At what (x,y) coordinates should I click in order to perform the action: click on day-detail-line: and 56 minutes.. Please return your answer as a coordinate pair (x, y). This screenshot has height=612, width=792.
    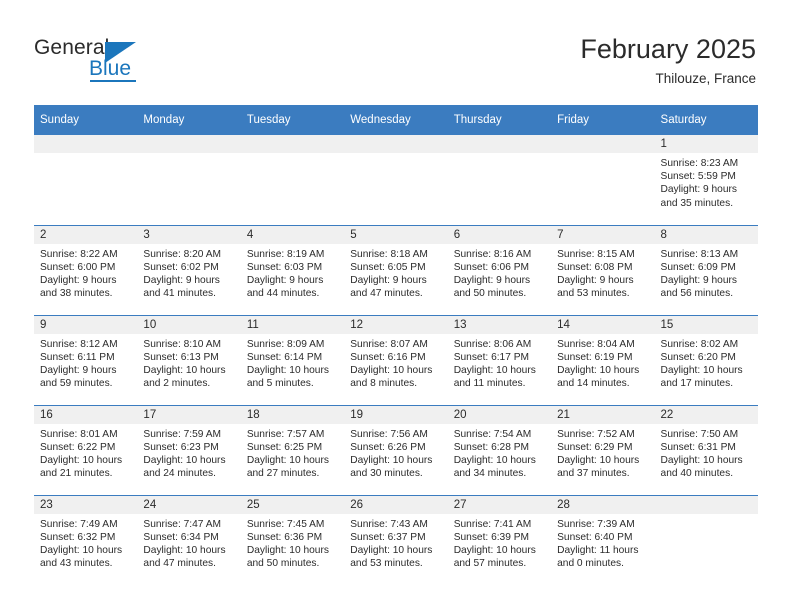
    Looking at the image, I should click on (697, 294).